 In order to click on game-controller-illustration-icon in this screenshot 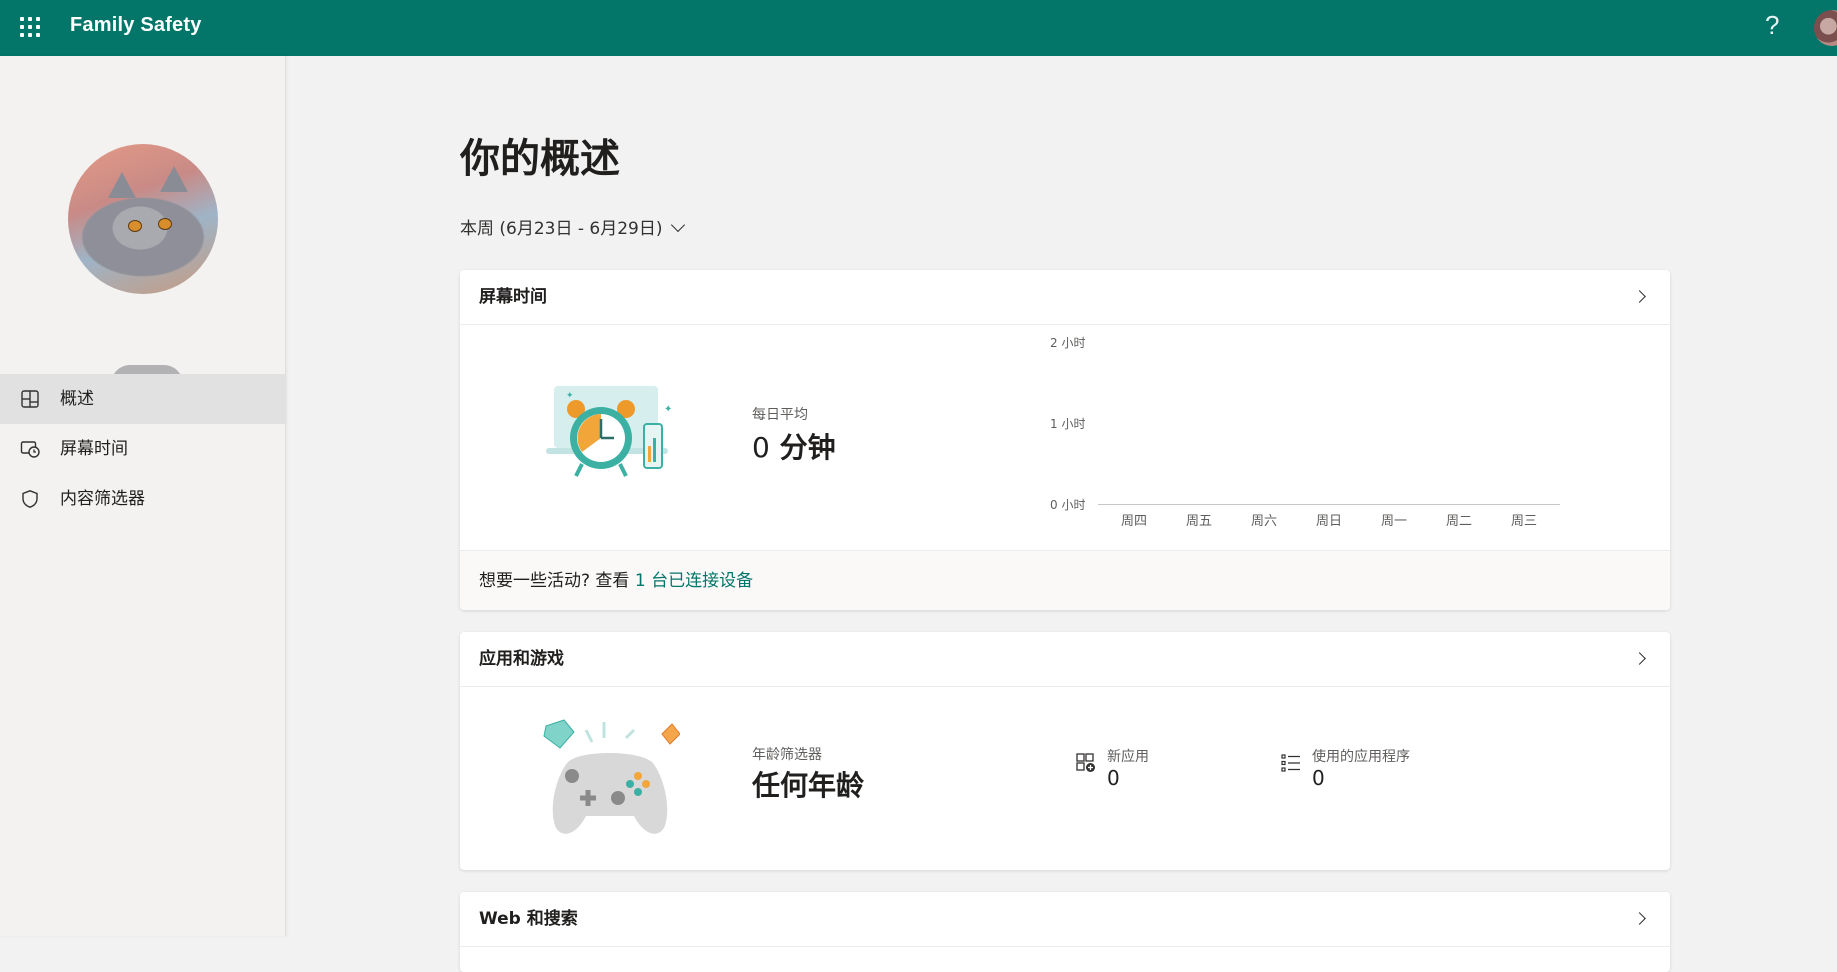, I will do `click(610, 780)`.